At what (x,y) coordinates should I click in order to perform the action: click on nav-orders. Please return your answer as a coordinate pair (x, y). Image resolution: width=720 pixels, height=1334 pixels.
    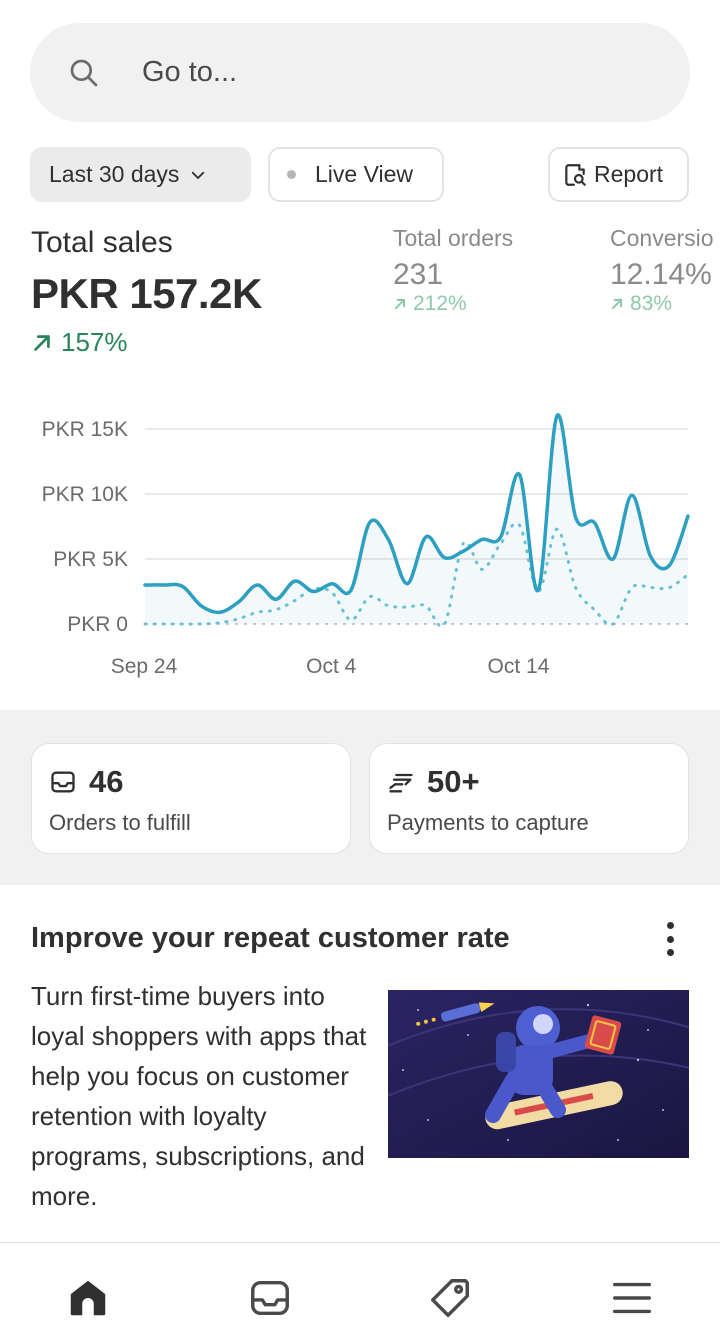
    Looking at the image, I should click on (270, 1298).